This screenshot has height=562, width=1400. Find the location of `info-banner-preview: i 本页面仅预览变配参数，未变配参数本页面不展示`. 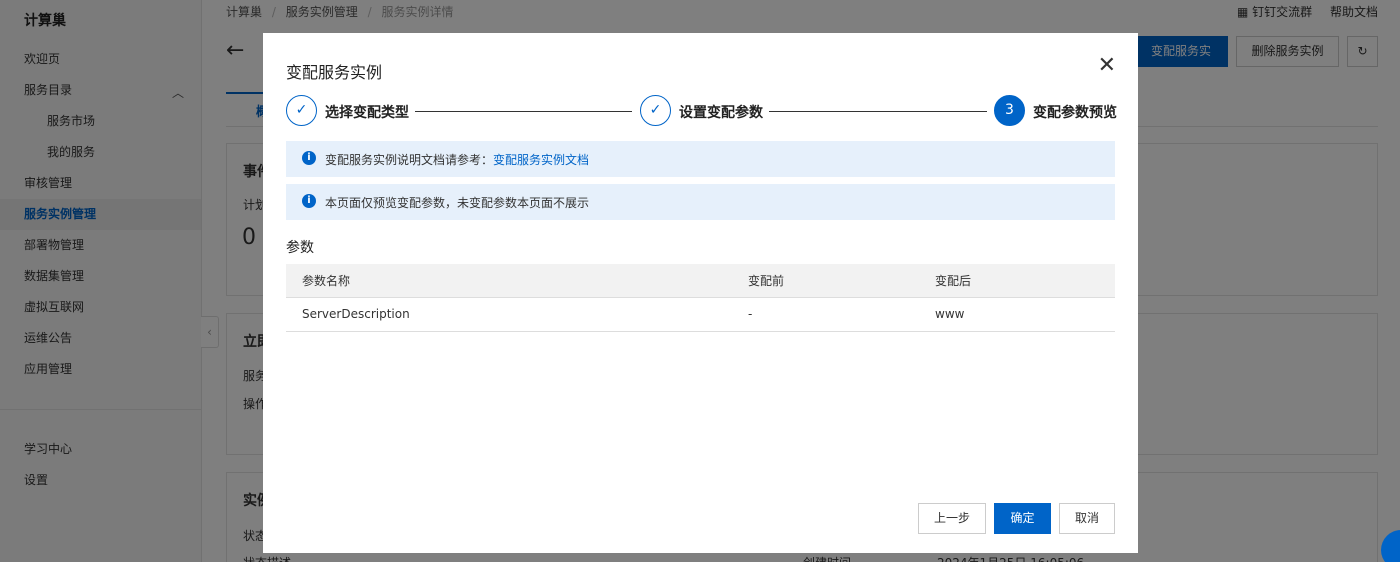

info-banner-preview: i 本页面仅预览变配参数，未变配参数本页面不展示 is located at coordinates (700, 202).